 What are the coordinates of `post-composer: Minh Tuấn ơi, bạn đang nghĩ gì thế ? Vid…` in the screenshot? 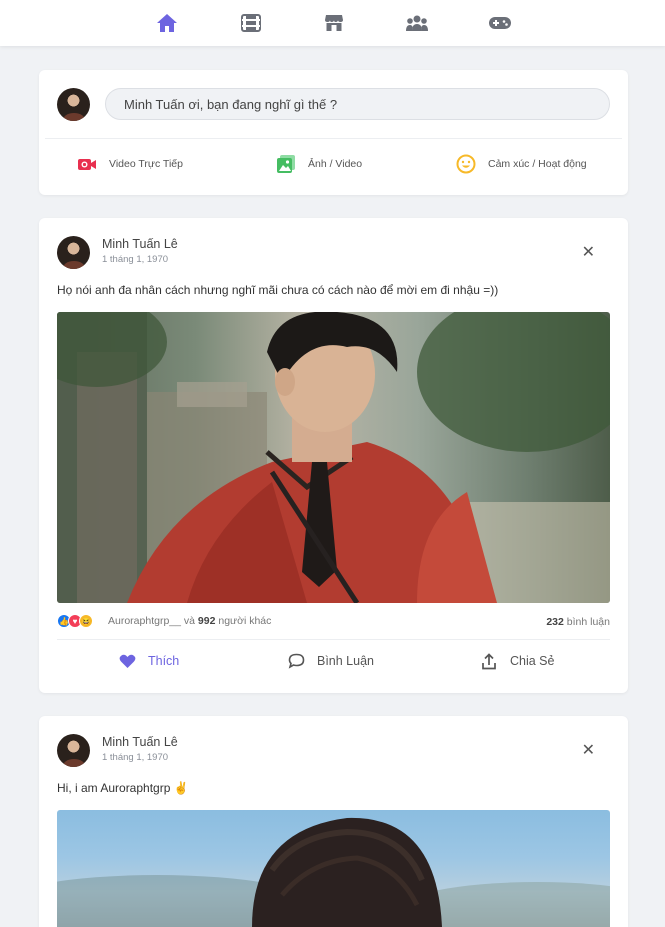 It's located at (333, 132).